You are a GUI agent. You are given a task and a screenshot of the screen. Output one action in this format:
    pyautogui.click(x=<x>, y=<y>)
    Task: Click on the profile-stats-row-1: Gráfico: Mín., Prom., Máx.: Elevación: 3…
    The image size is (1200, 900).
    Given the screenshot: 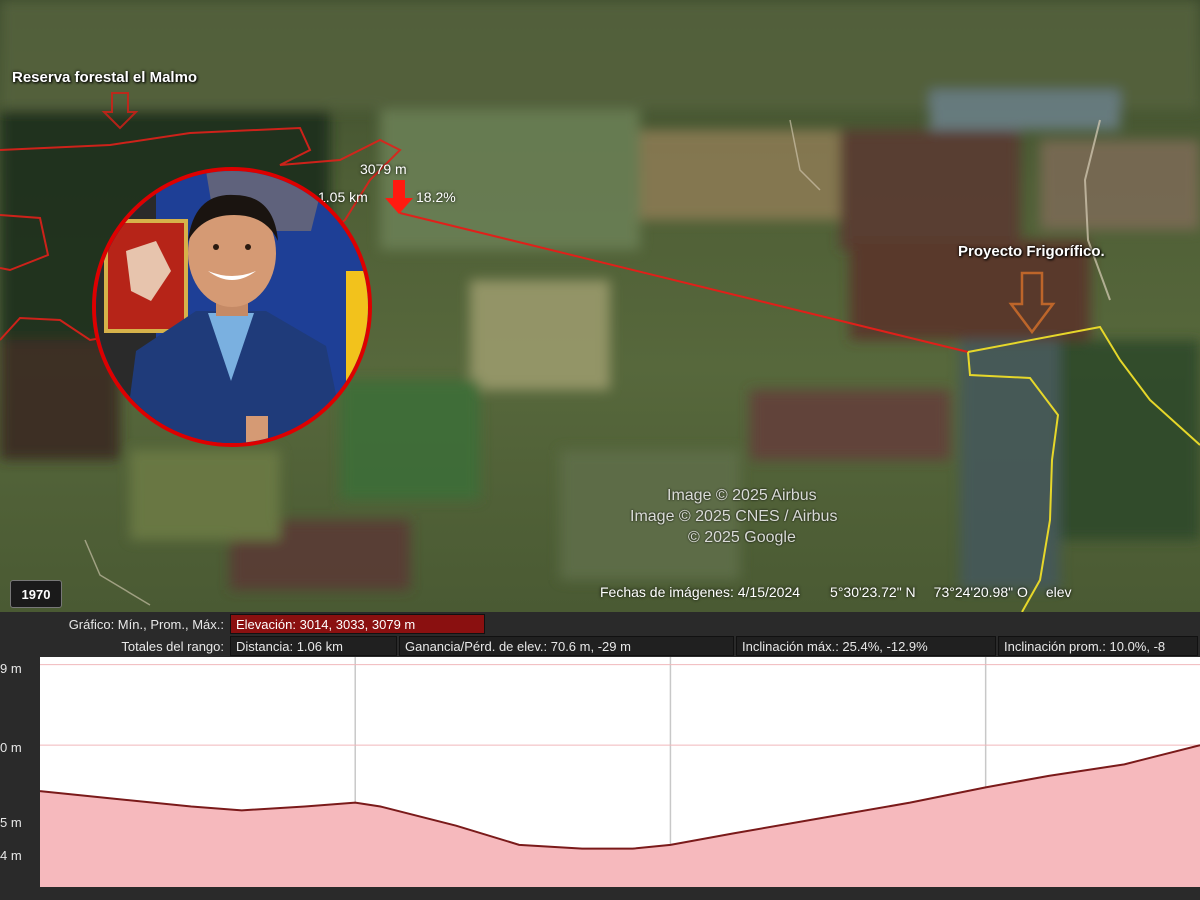 What is the action you would take?
    pyautogui.click(x=243, y=624)
    